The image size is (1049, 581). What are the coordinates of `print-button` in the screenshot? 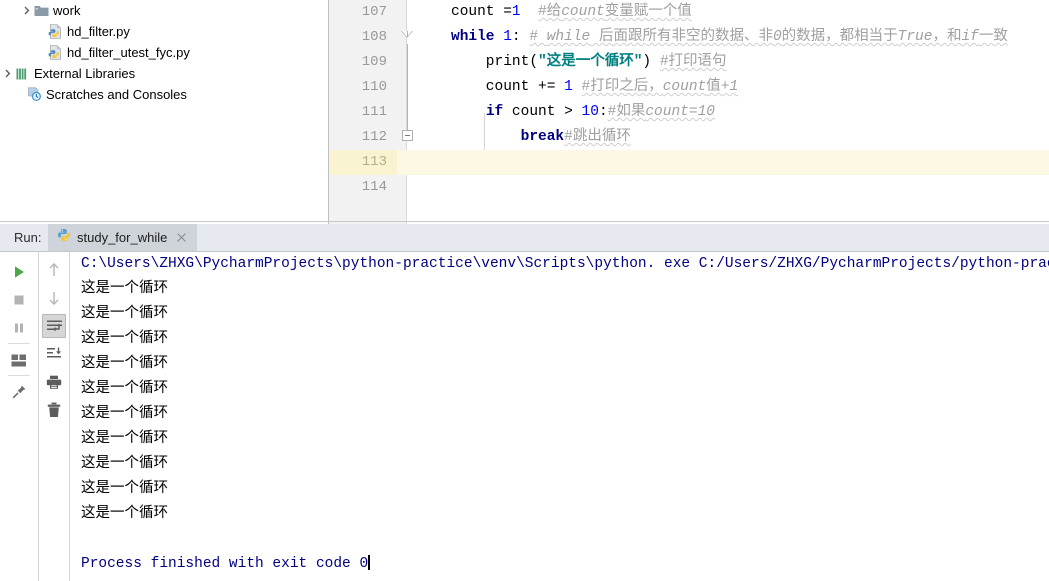 It's located at (54, 382).